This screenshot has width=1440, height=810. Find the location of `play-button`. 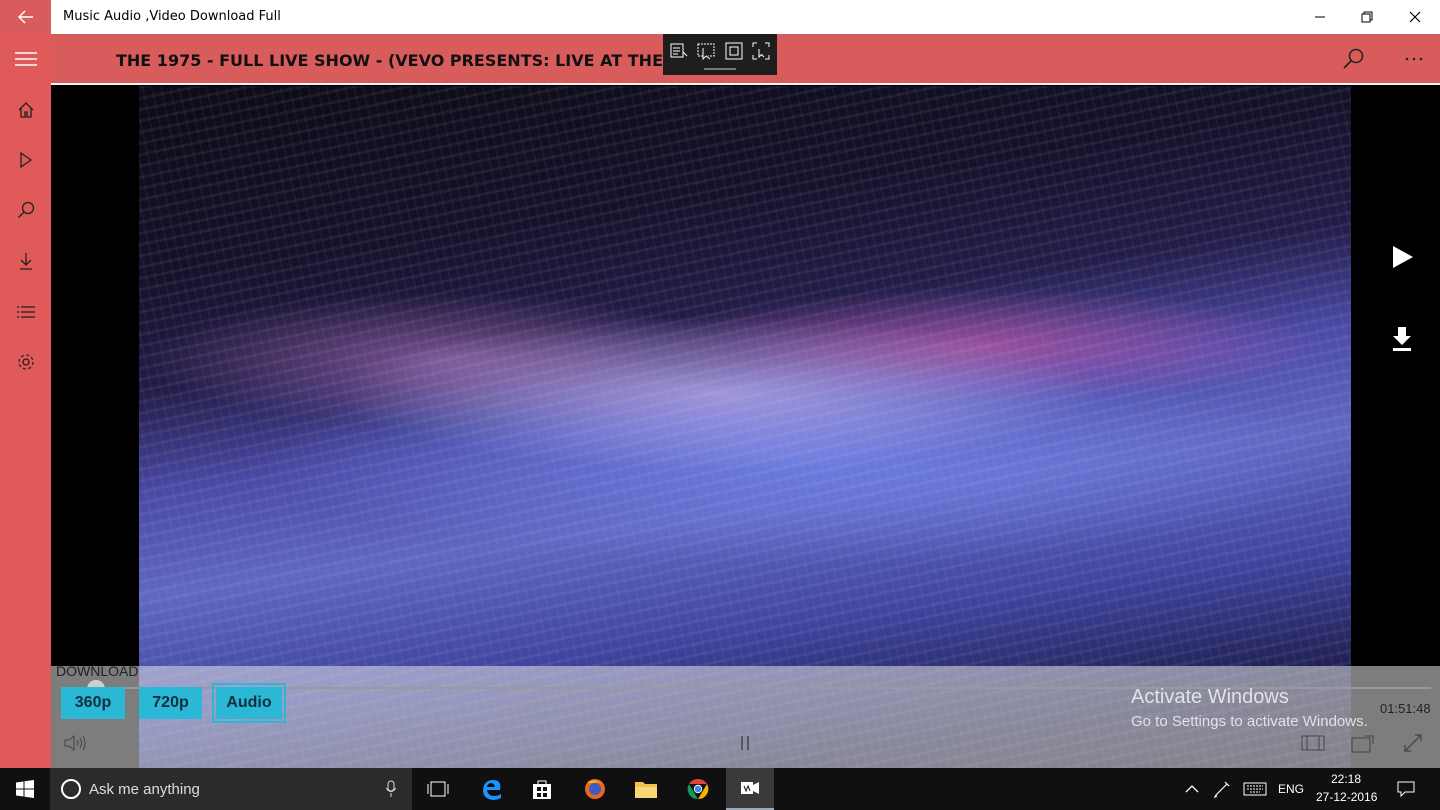

play-button is located at coordinates (1402, 257).